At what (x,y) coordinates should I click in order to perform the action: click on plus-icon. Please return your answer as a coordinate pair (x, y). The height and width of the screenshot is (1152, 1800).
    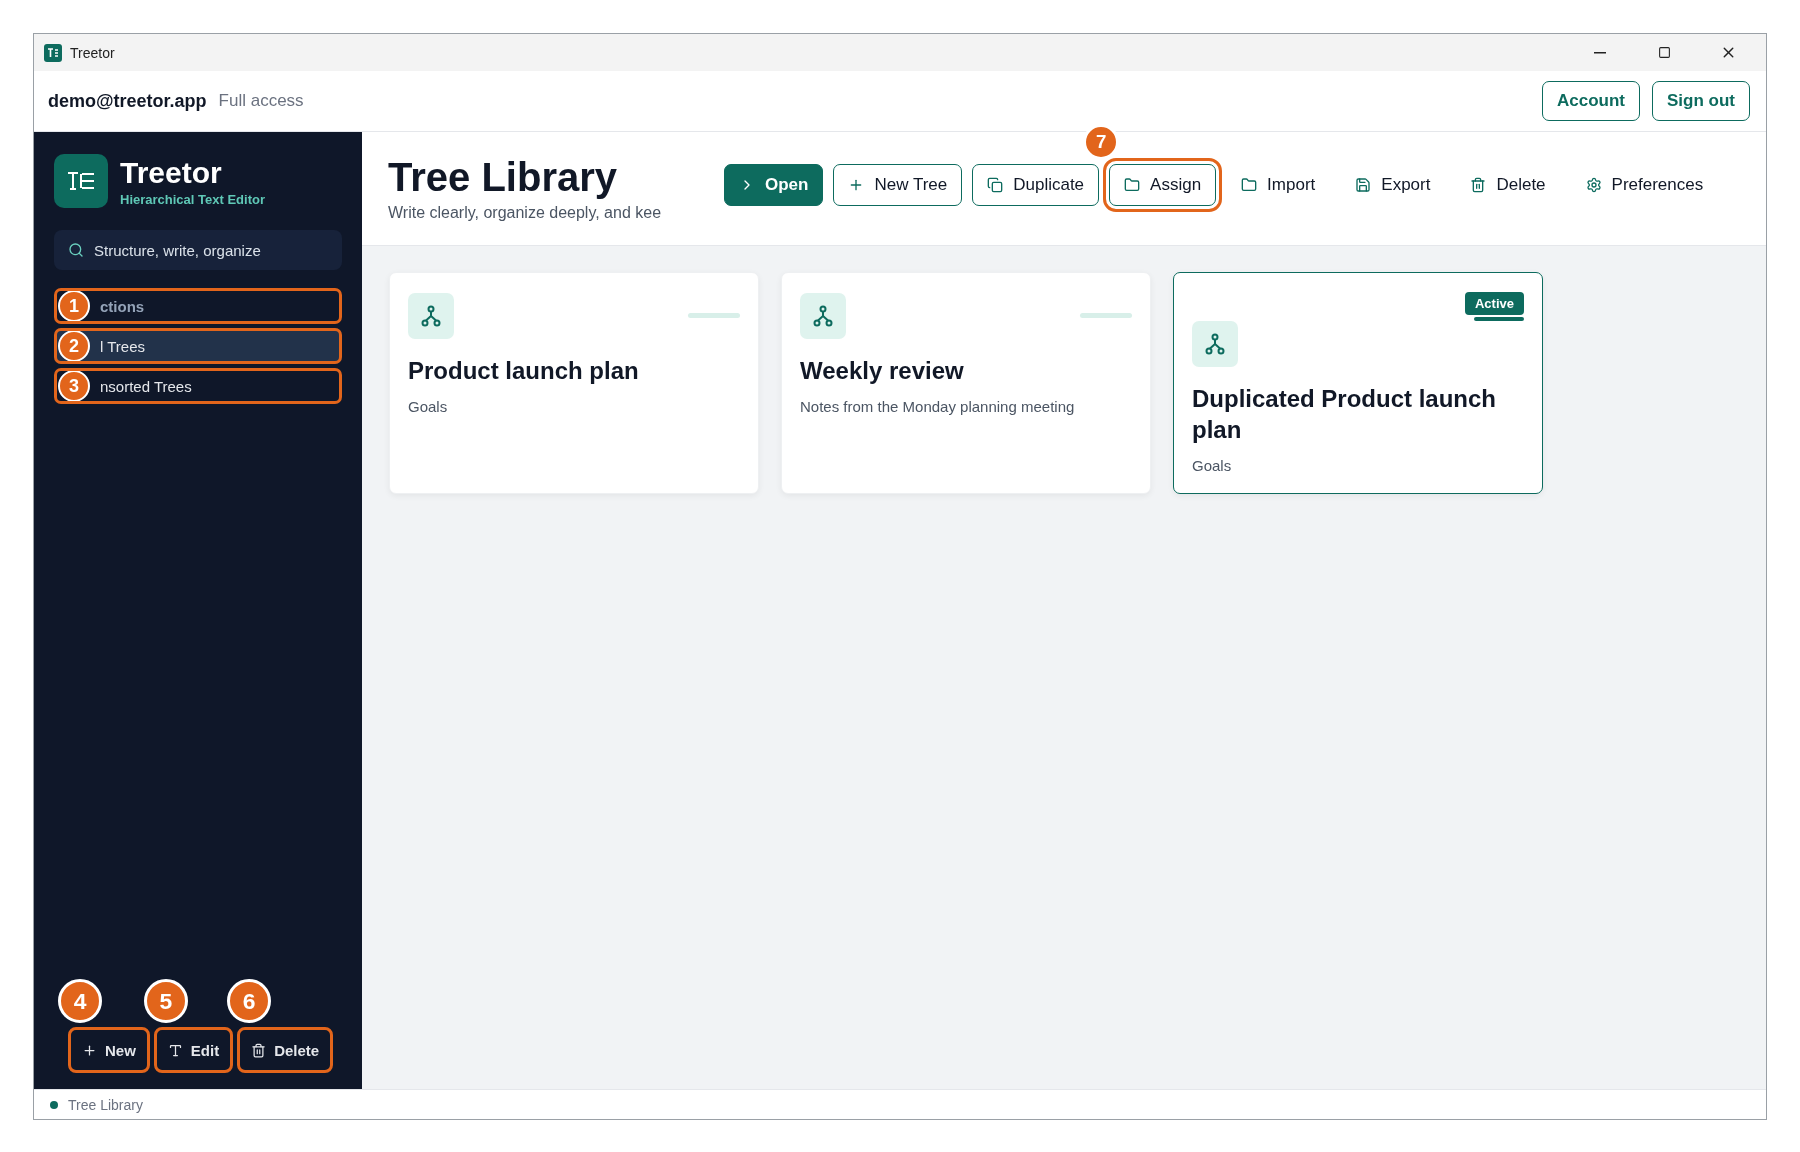
    Looking at the image, I should click on (89, 1050).